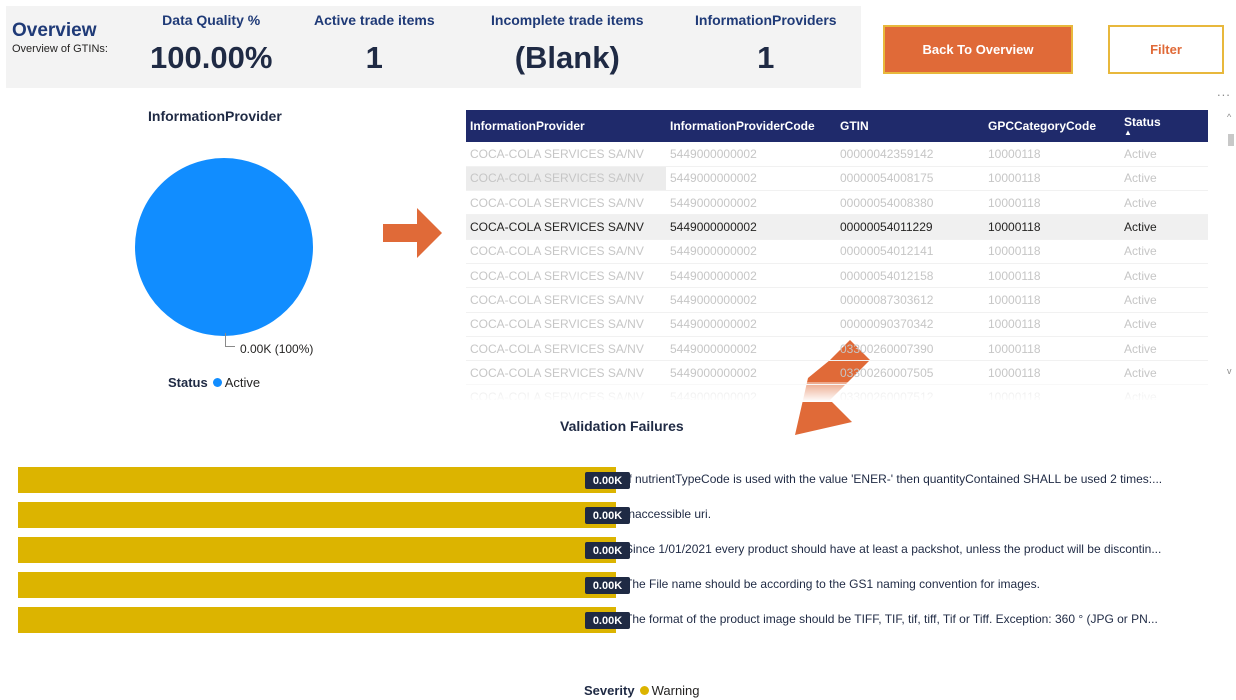 Image resolution: width=1236 pixels, height=700 pixels. Describe the element at coordinates (676, 690) in the screenshot. I see `legend-item-warning: Warning` at that location.